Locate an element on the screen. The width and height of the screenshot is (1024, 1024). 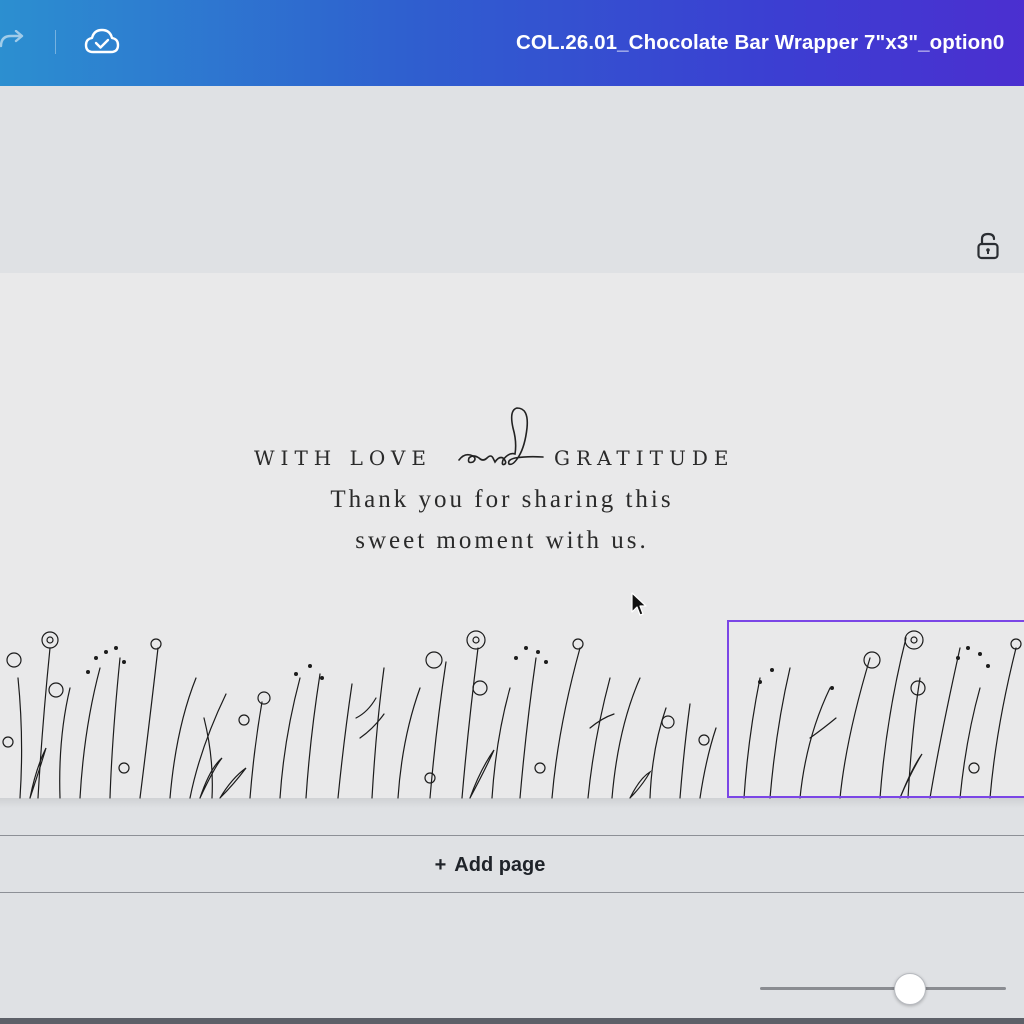
heading: WITH LOVE and GRATITUDE is located at coordinates (505, 442).